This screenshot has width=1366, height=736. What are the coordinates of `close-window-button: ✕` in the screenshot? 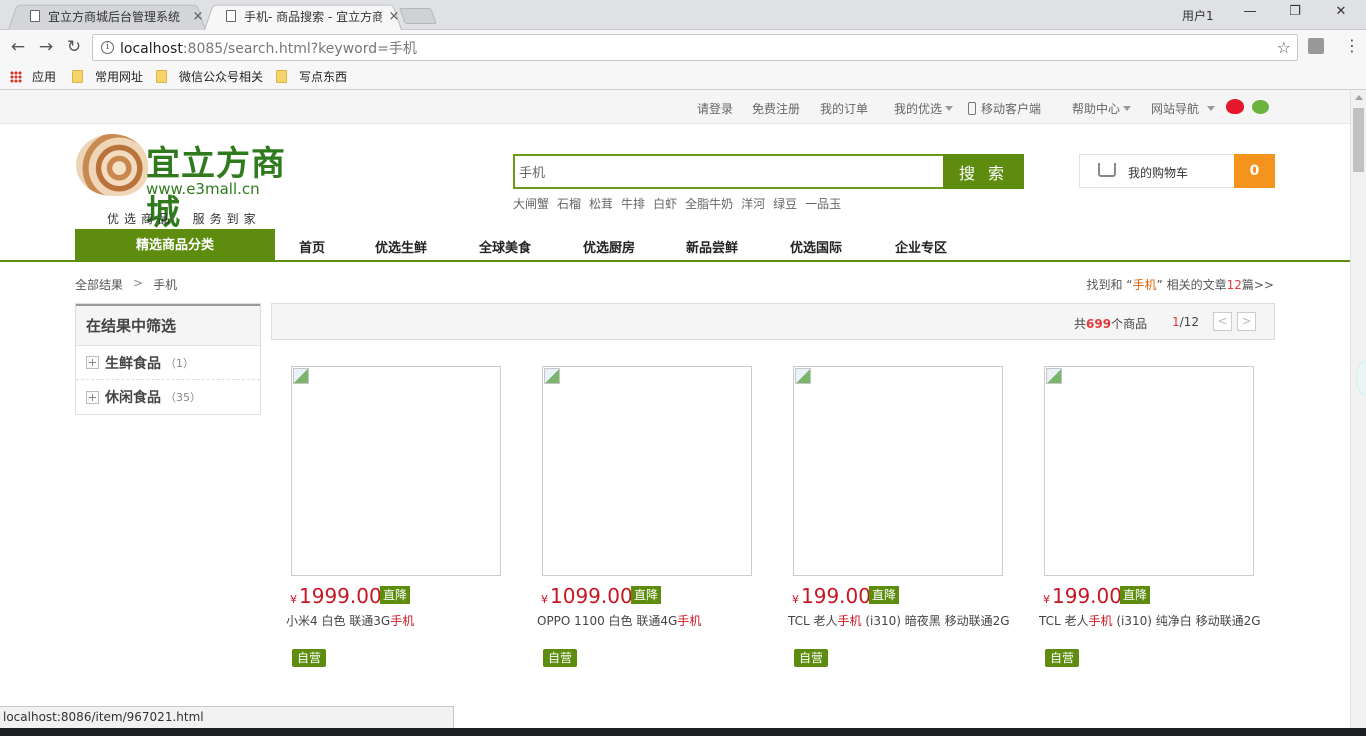 It's located at (1341, 14).